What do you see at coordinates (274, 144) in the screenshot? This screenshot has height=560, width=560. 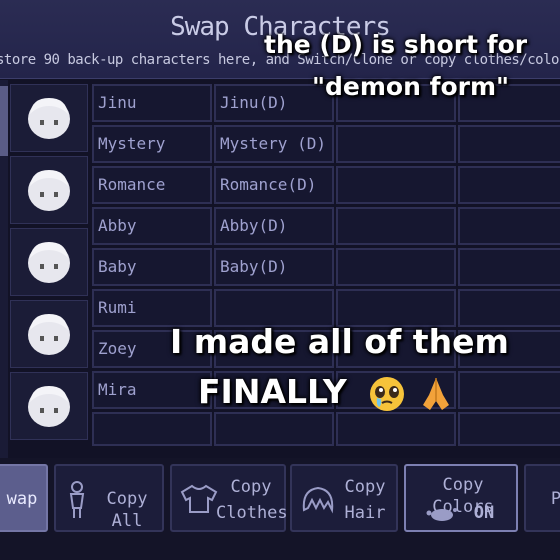 I see `character-slot-name: Mystery (D)` at bounding box center [274, 144].